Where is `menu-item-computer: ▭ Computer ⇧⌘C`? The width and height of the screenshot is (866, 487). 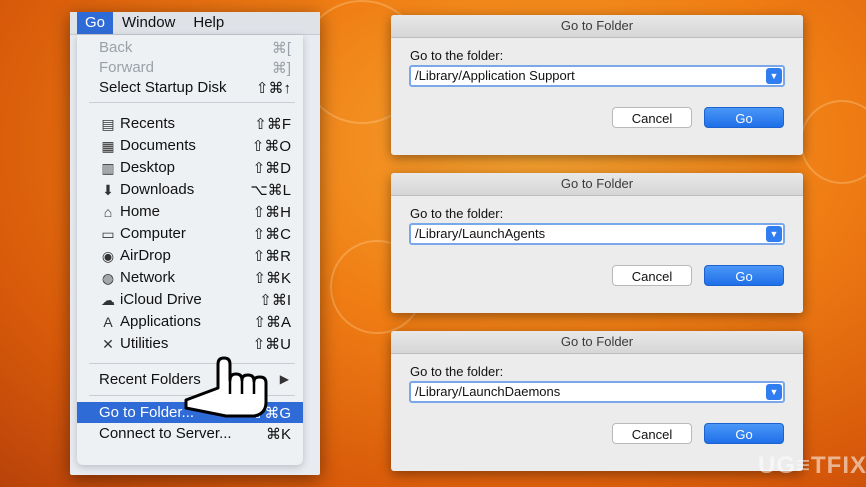 menu-item-computer: ▭ Computer ⇧⌘C is located at coordinates (190, 233).